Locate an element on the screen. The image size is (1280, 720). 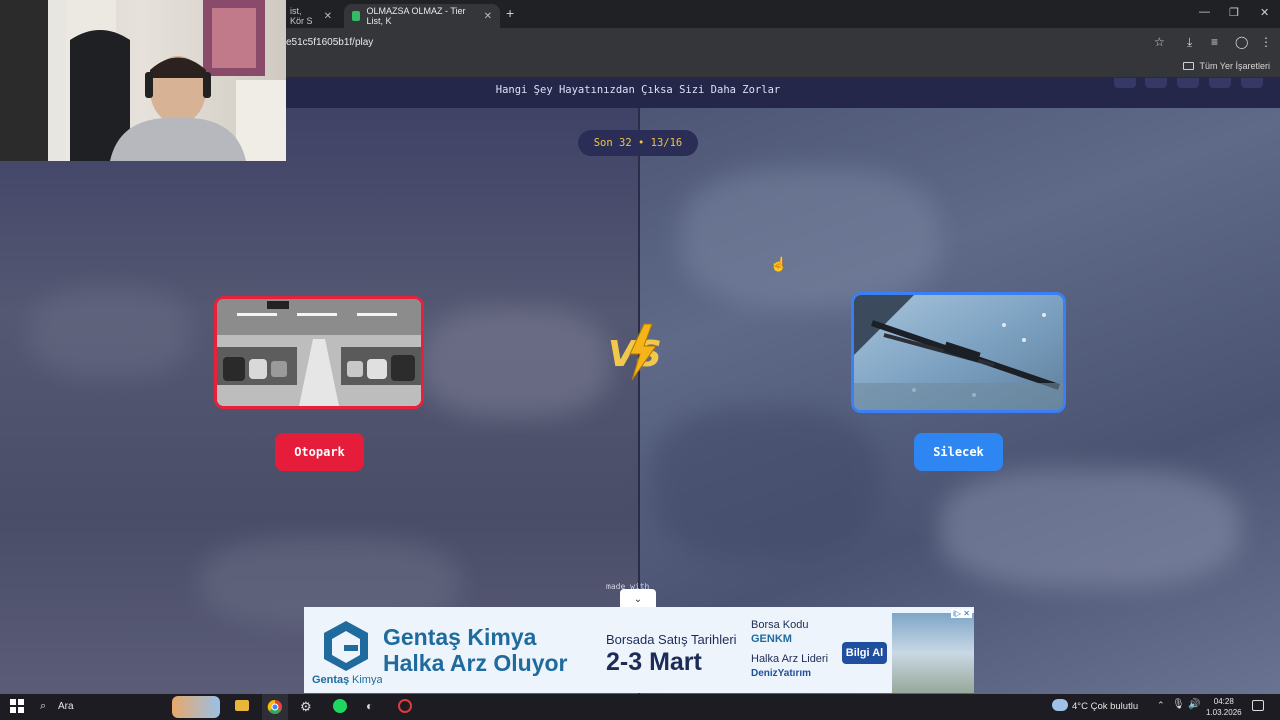
app-icon: ◐ is located at coordinates (369, 706).